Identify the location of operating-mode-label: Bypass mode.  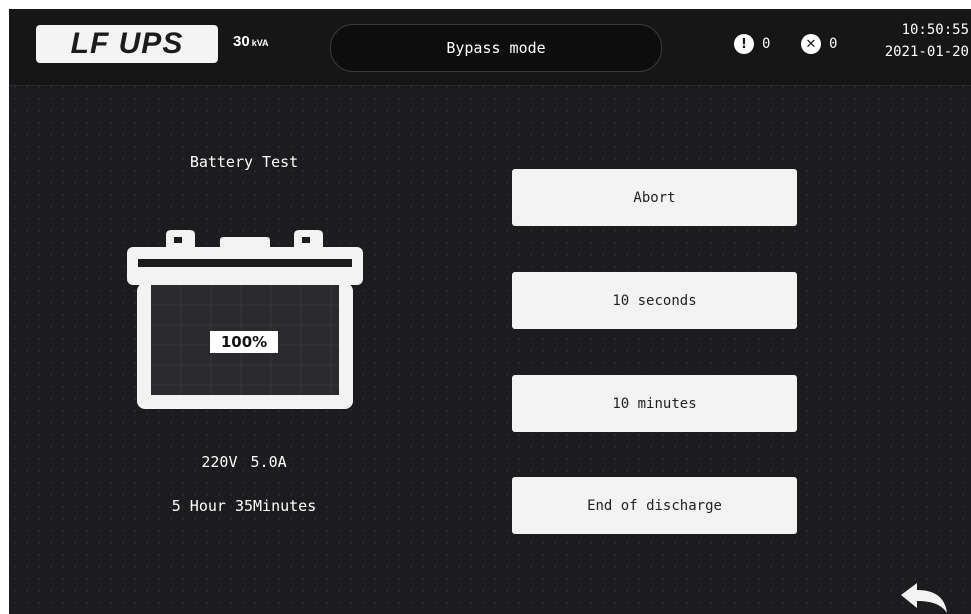
(496, 48).